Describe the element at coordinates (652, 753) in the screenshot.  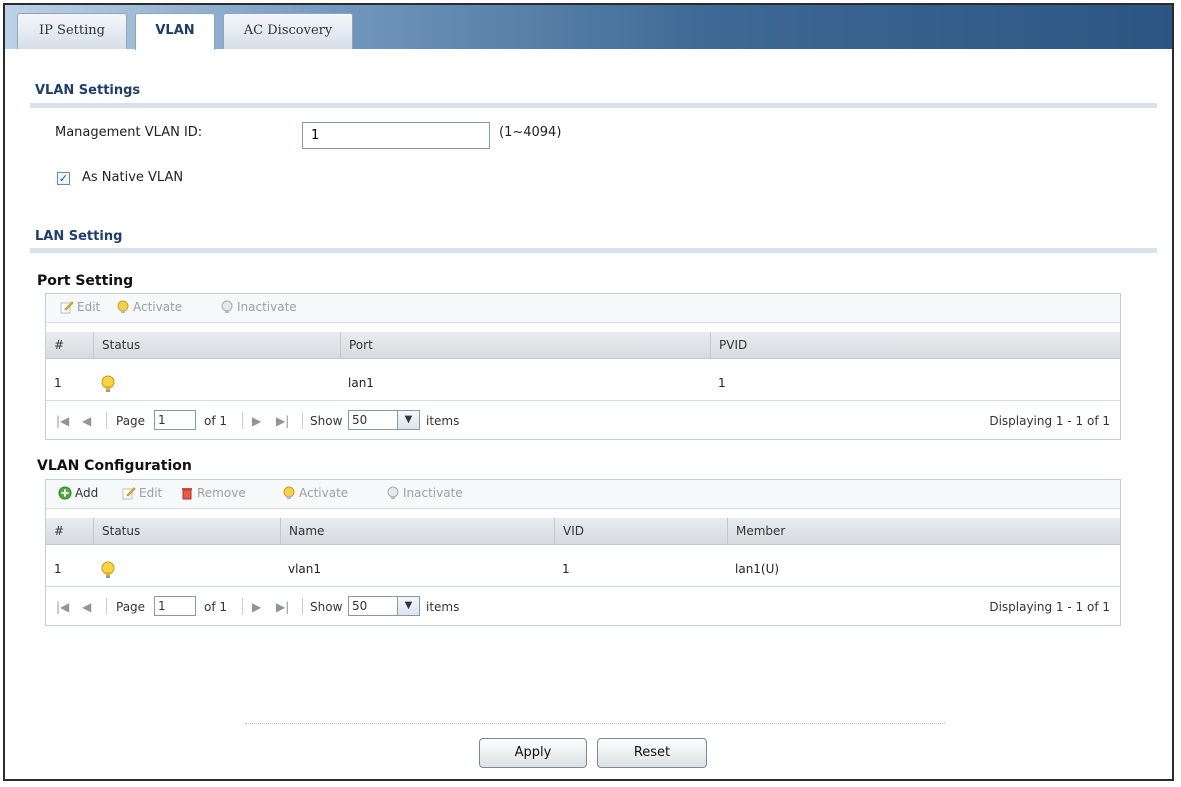
I see `reset-button: Reset` at that location.